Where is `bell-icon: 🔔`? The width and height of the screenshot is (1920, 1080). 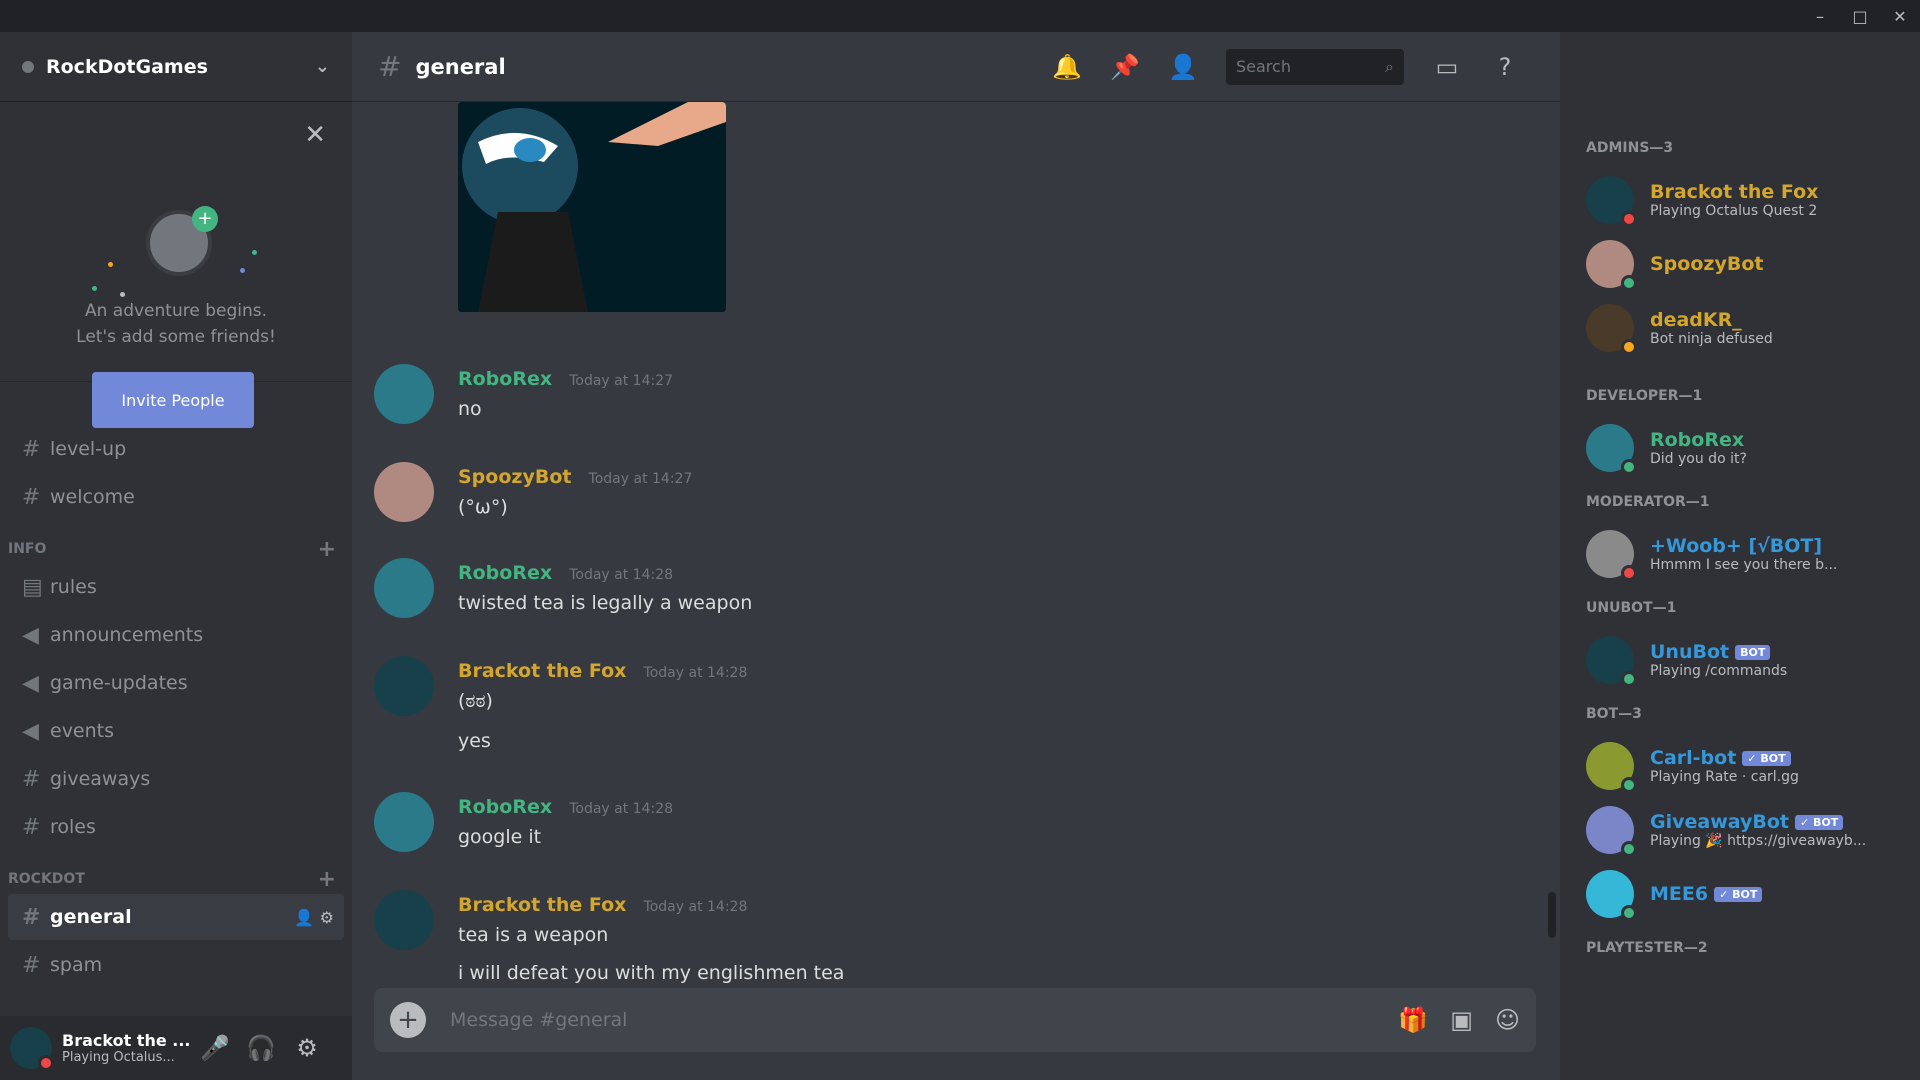 bell-icon: 🔔 is located at coordinates (1067, 67).